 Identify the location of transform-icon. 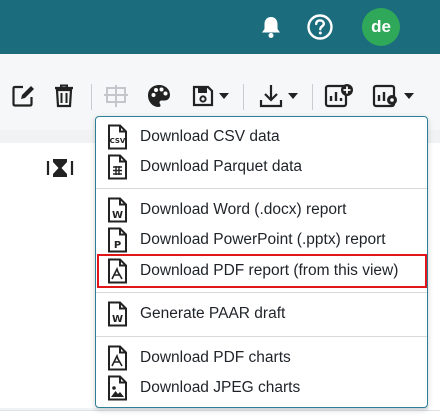
(116, 96).